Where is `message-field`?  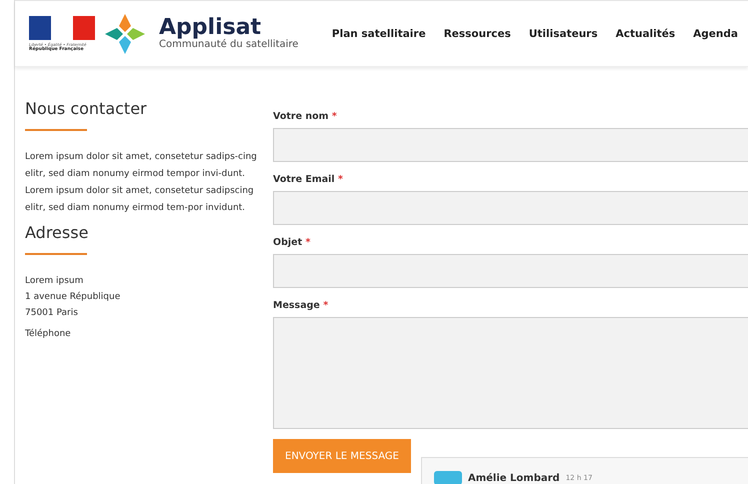 message-field is located at coordinates (510, 373).